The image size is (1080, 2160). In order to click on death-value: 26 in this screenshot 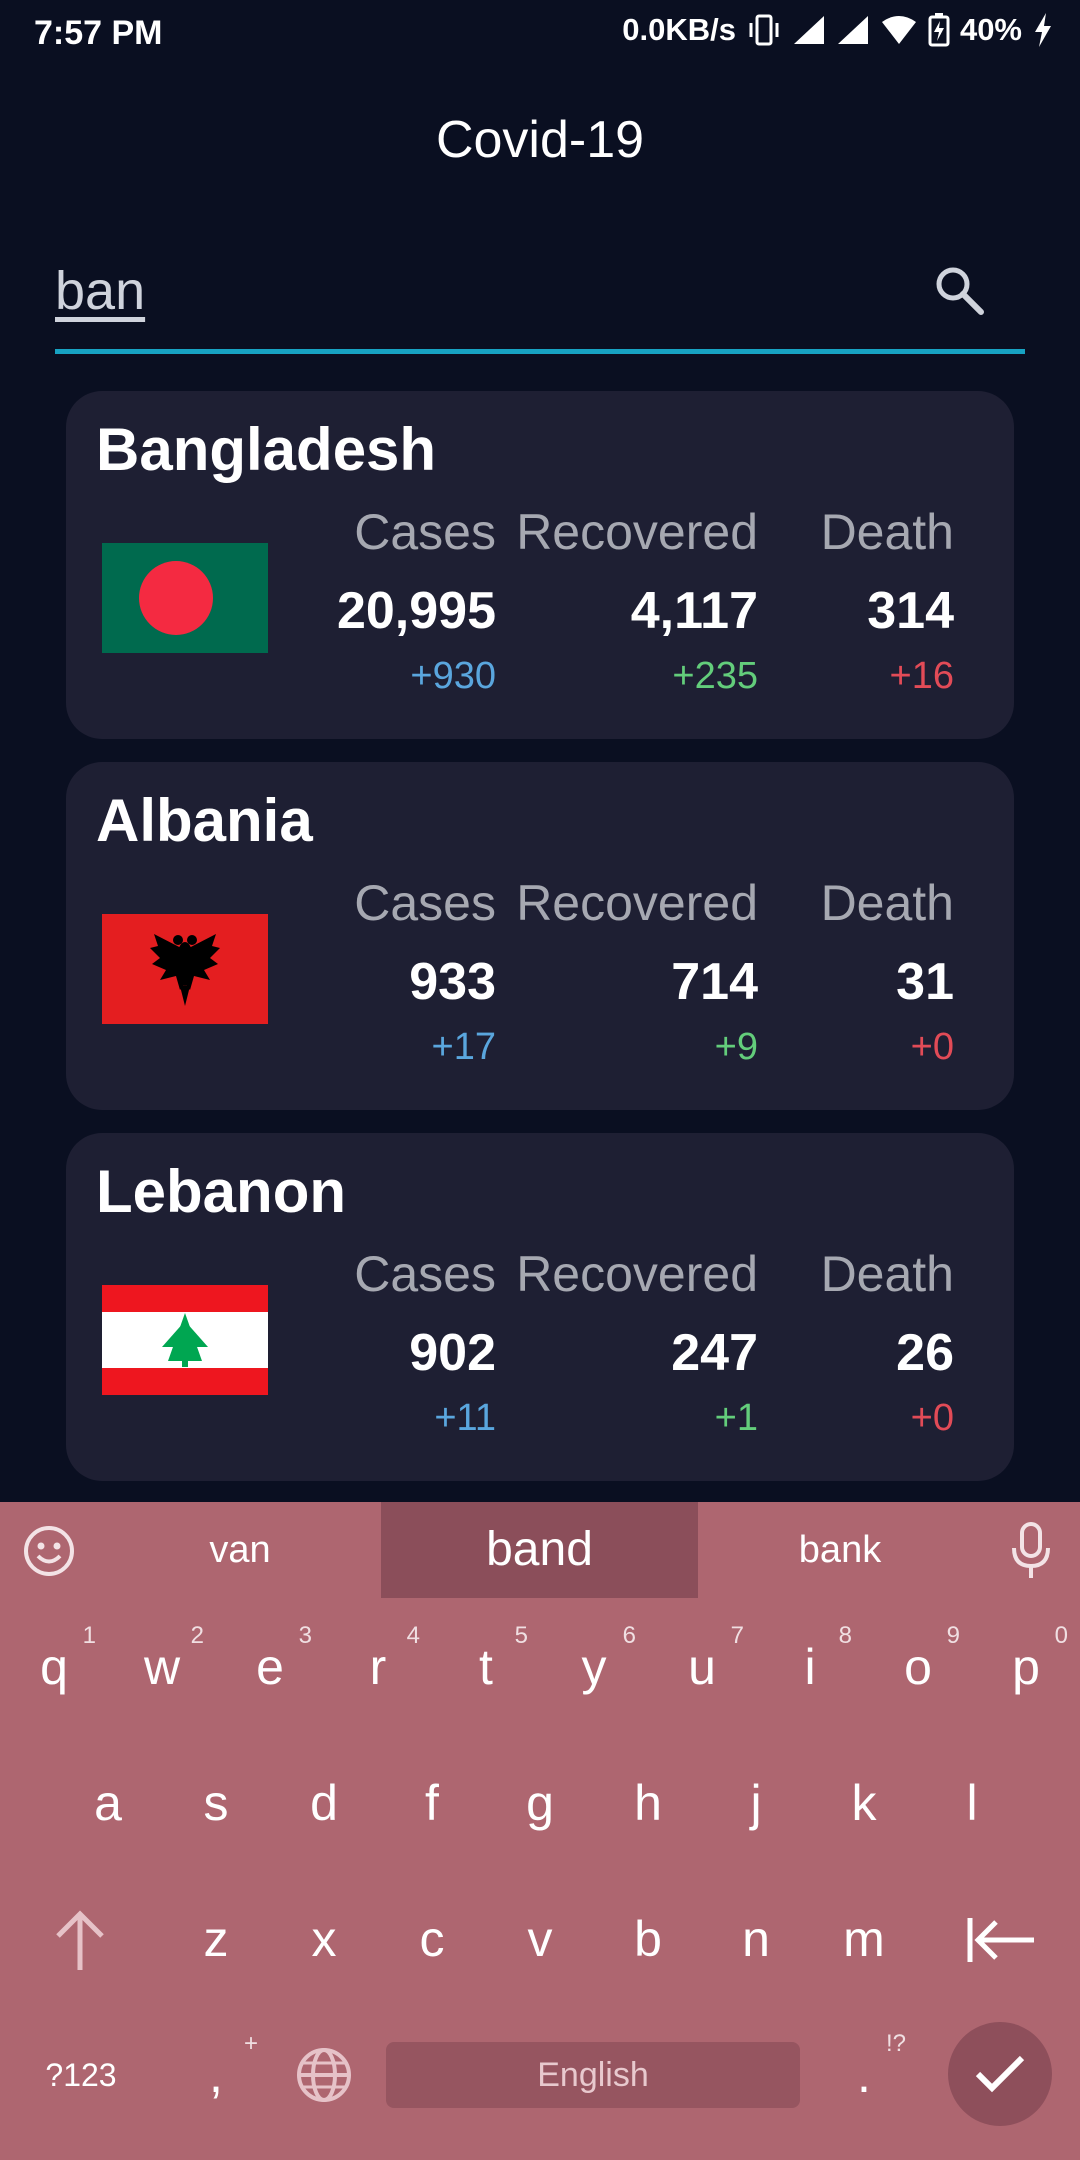, I will do `click(925, 1353)`.